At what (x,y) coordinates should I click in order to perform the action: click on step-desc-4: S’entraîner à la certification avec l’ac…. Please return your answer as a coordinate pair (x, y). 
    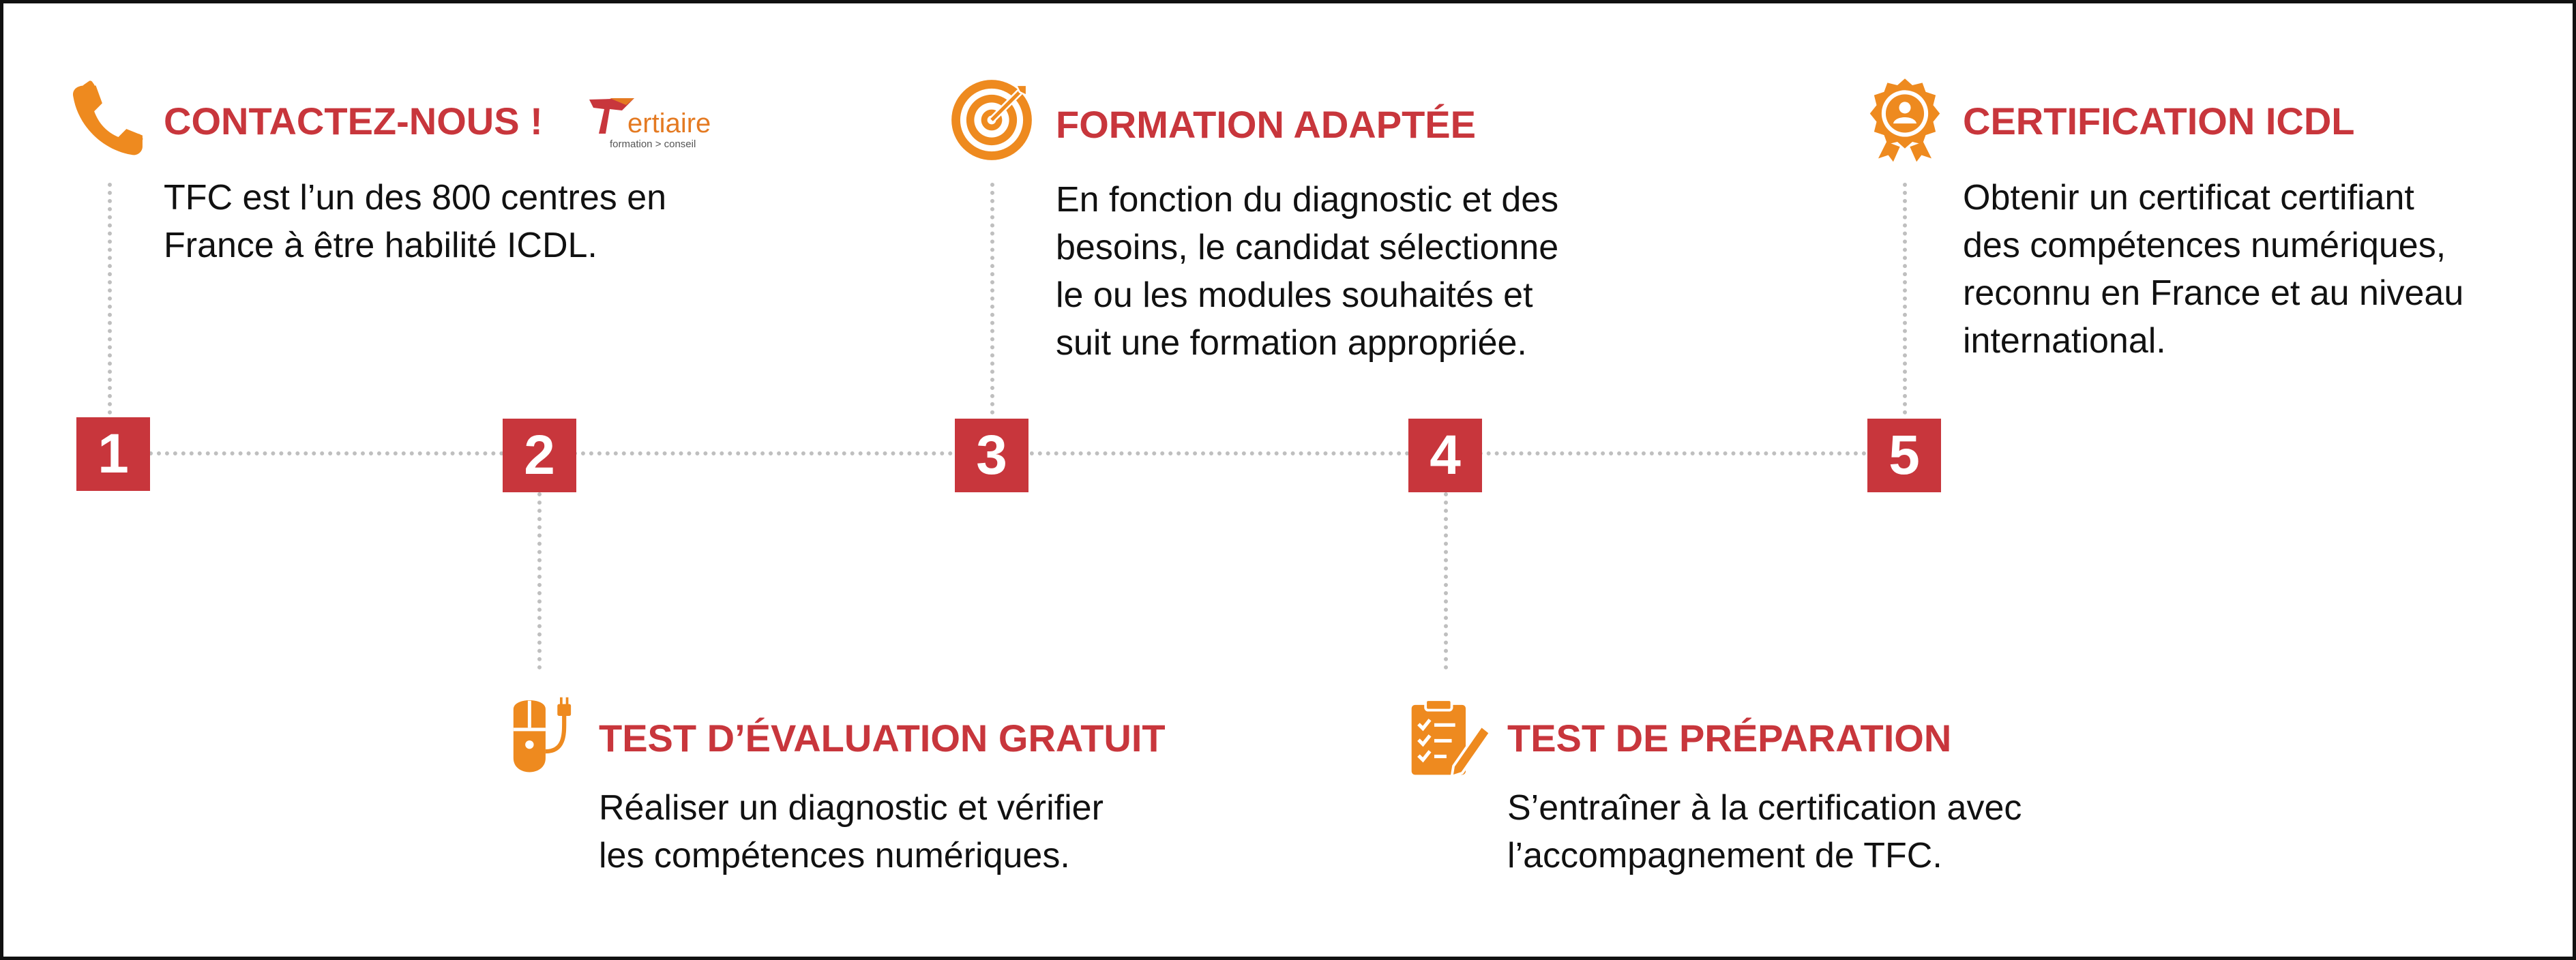
    Looking at the image, I should click on (1764, 832).